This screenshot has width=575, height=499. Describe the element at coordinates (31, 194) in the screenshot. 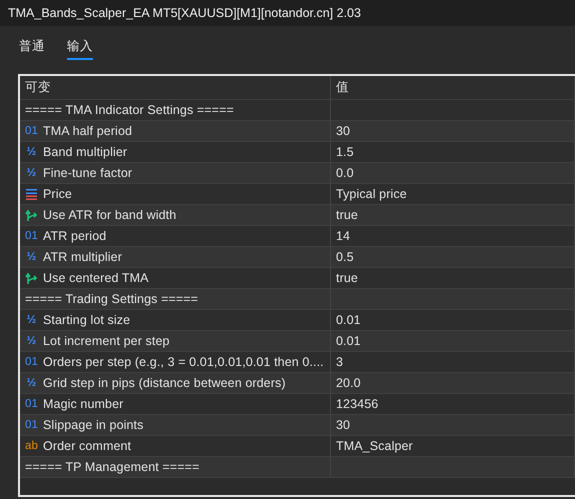

I see `list-type-icon` at that location.